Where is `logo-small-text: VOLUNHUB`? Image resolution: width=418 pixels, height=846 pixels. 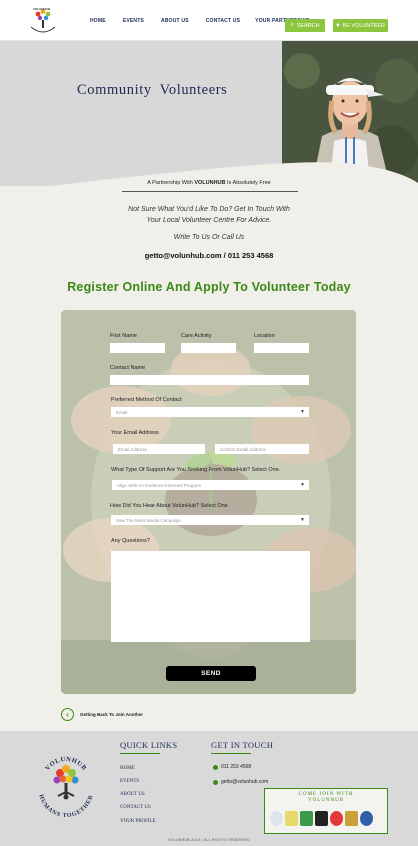 logo-small-text: VOLUNHUB is located at coordinates (41, 9).